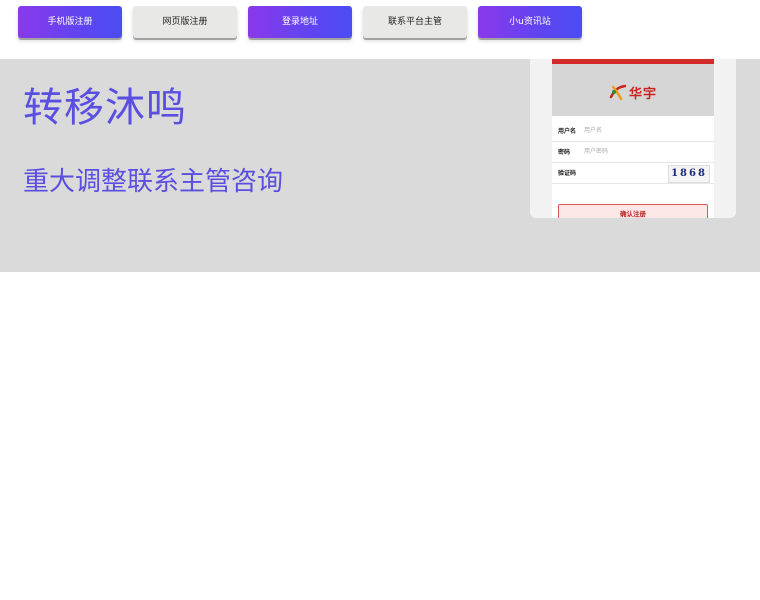 The height and width of the screenshot is (600, 760). I want to click on username-input, so click(624, 130).